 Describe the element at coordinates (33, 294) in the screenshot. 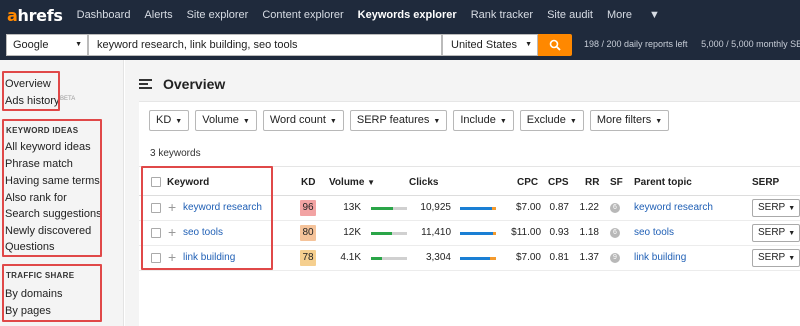

I see `sidebar-item-by-domains: By domains` at that location.